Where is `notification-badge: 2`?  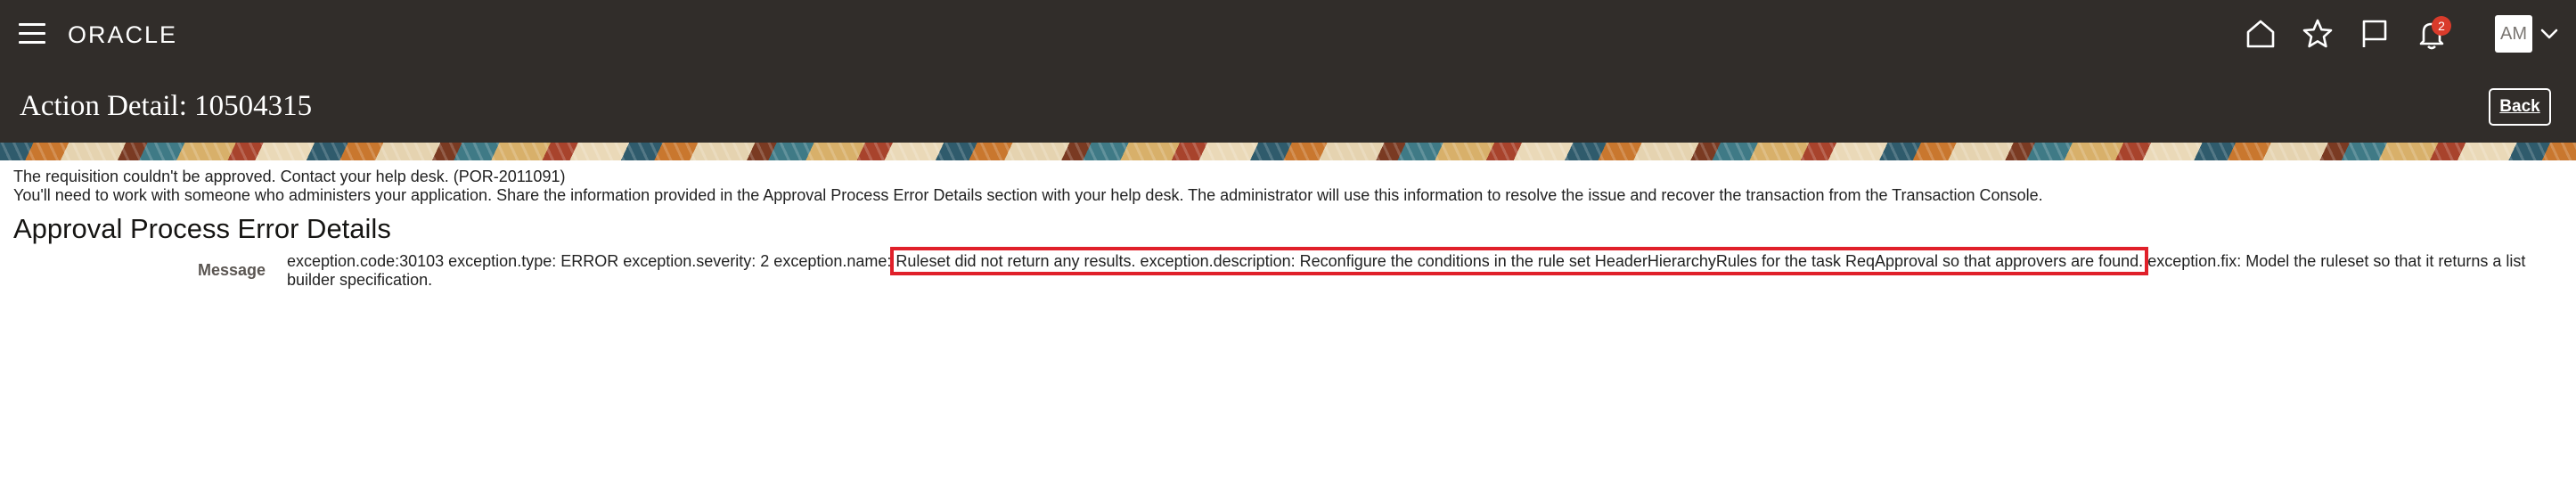 notification-badge: 2 is located at coordinates (2441, 26).